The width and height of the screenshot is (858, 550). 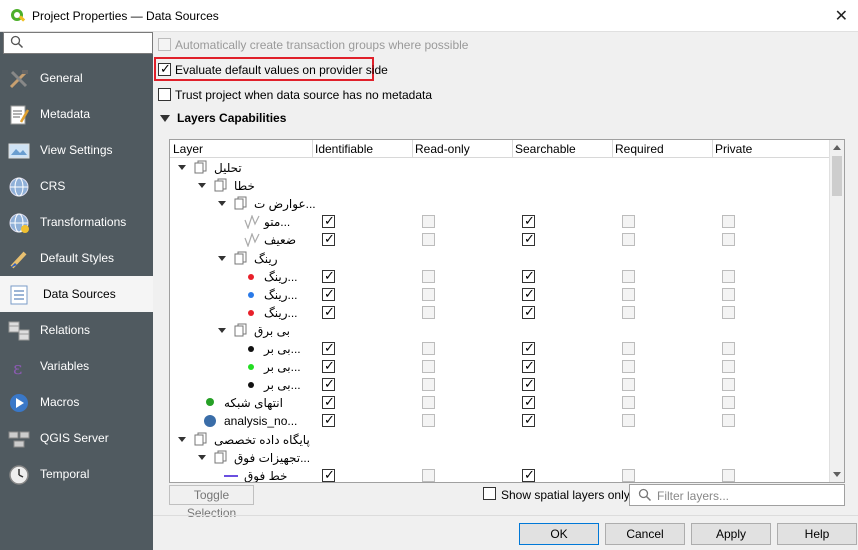 What do you see at coordinates (500, 403) in the screenshot?
I see `table-row: انتهای شبکه ✓ ✓` at bounding box center [500, 403].